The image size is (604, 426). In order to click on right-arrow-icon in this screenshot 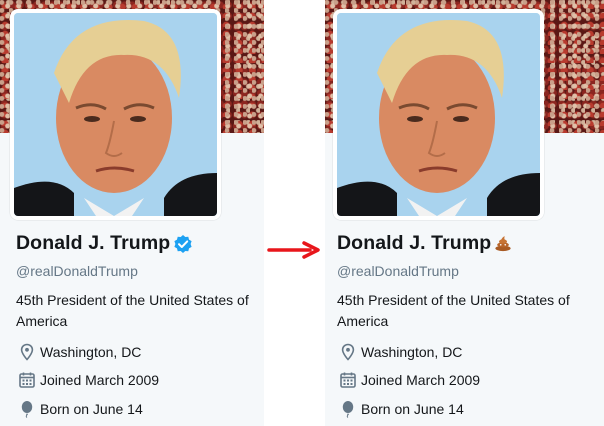, I will do `click(293, 250)`.